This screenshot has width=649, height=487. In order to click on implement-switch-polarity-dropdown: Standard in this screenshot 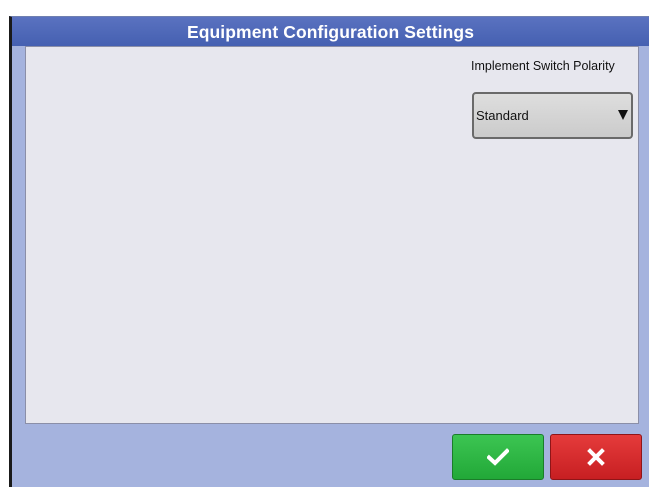, I will do `click(552, 115)`.